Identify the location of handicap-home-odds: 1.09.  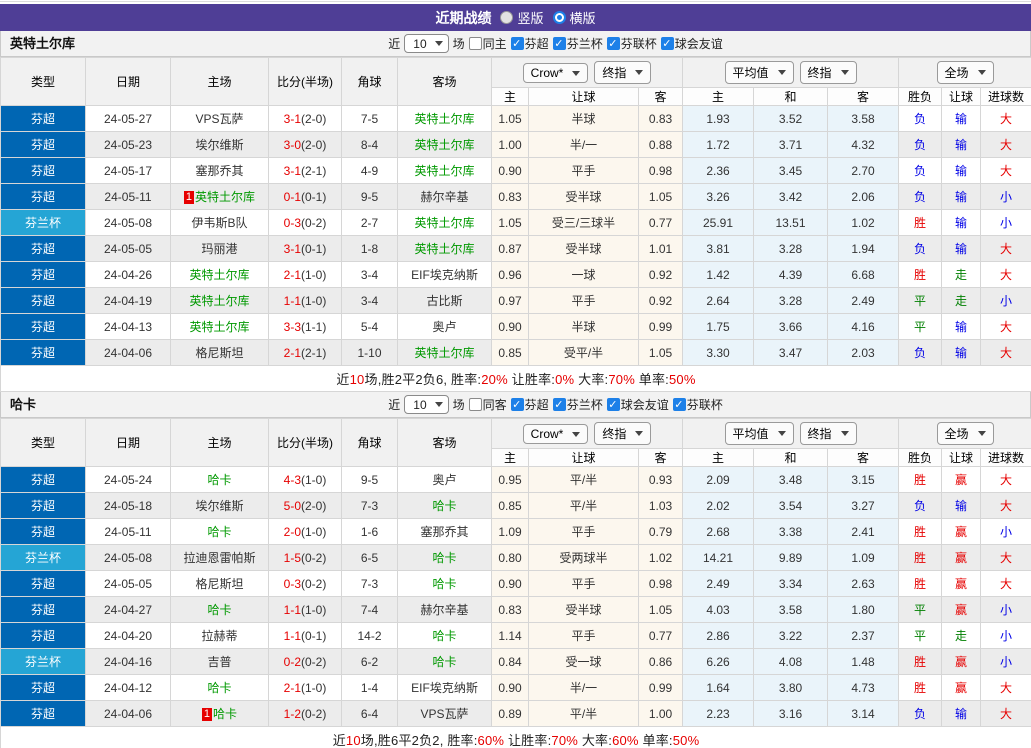
(510, 531).